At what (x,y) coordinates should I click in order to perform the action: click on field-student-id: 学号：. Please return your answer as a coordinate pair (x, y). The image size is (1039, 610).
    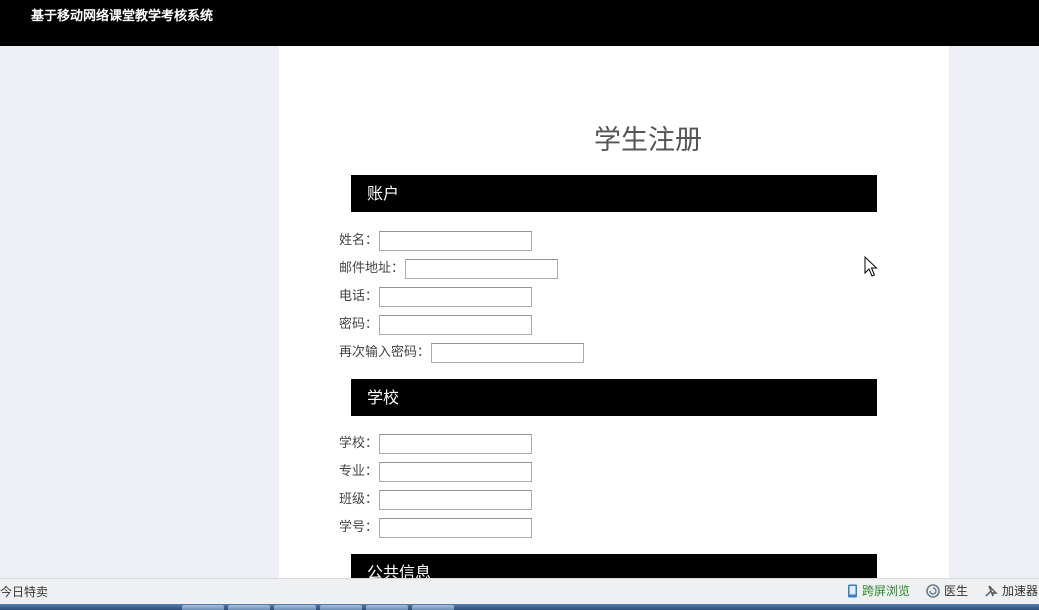
    Looking at the image, I should click on (436, 528).